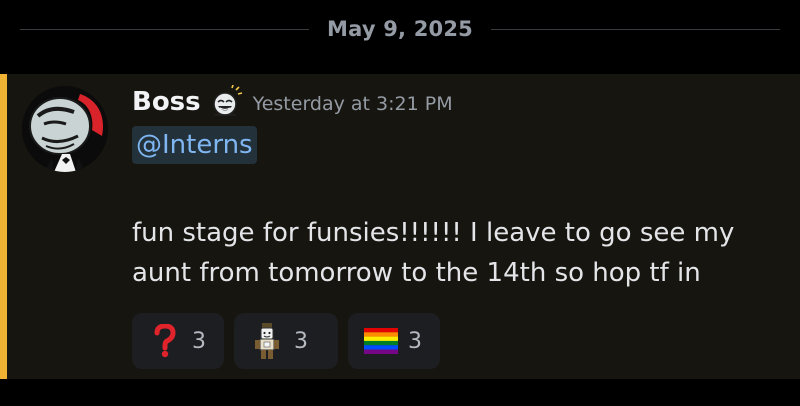 This screenshot has height=406, width=800. Describe the element at coordinates (3, 226) in the screenshot. I see `mention-highlight-bar` at that location.